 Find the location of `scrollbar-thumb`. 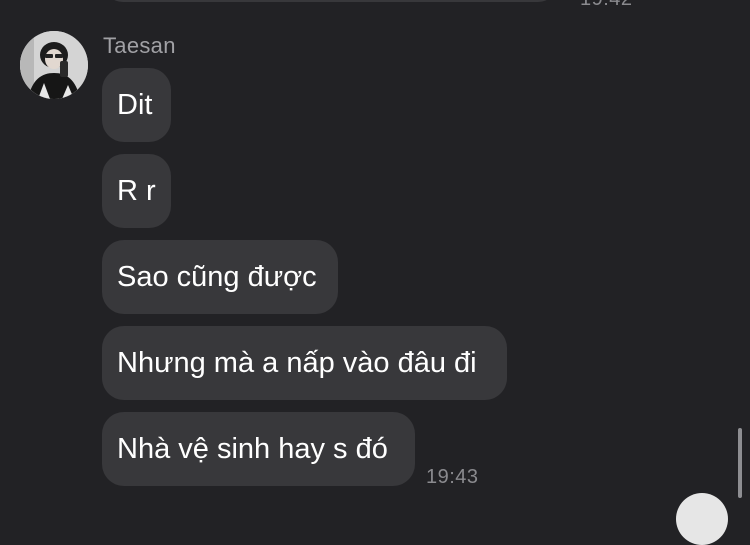

scrollbar-thumb is located at coordinates (740, 463).